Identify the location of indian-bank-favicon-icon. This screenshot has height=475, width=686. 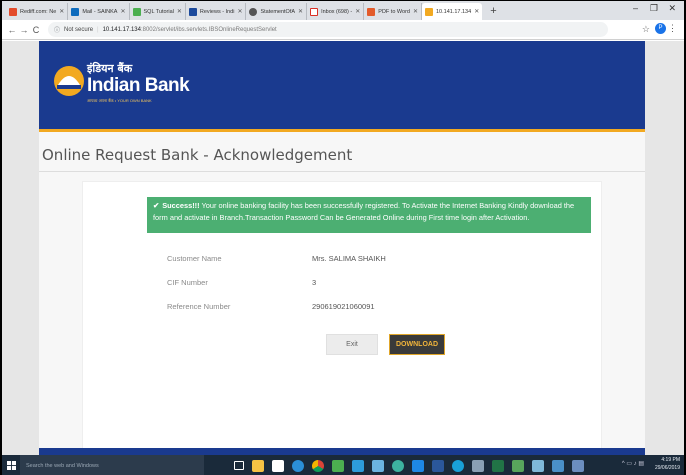
(429, 11).